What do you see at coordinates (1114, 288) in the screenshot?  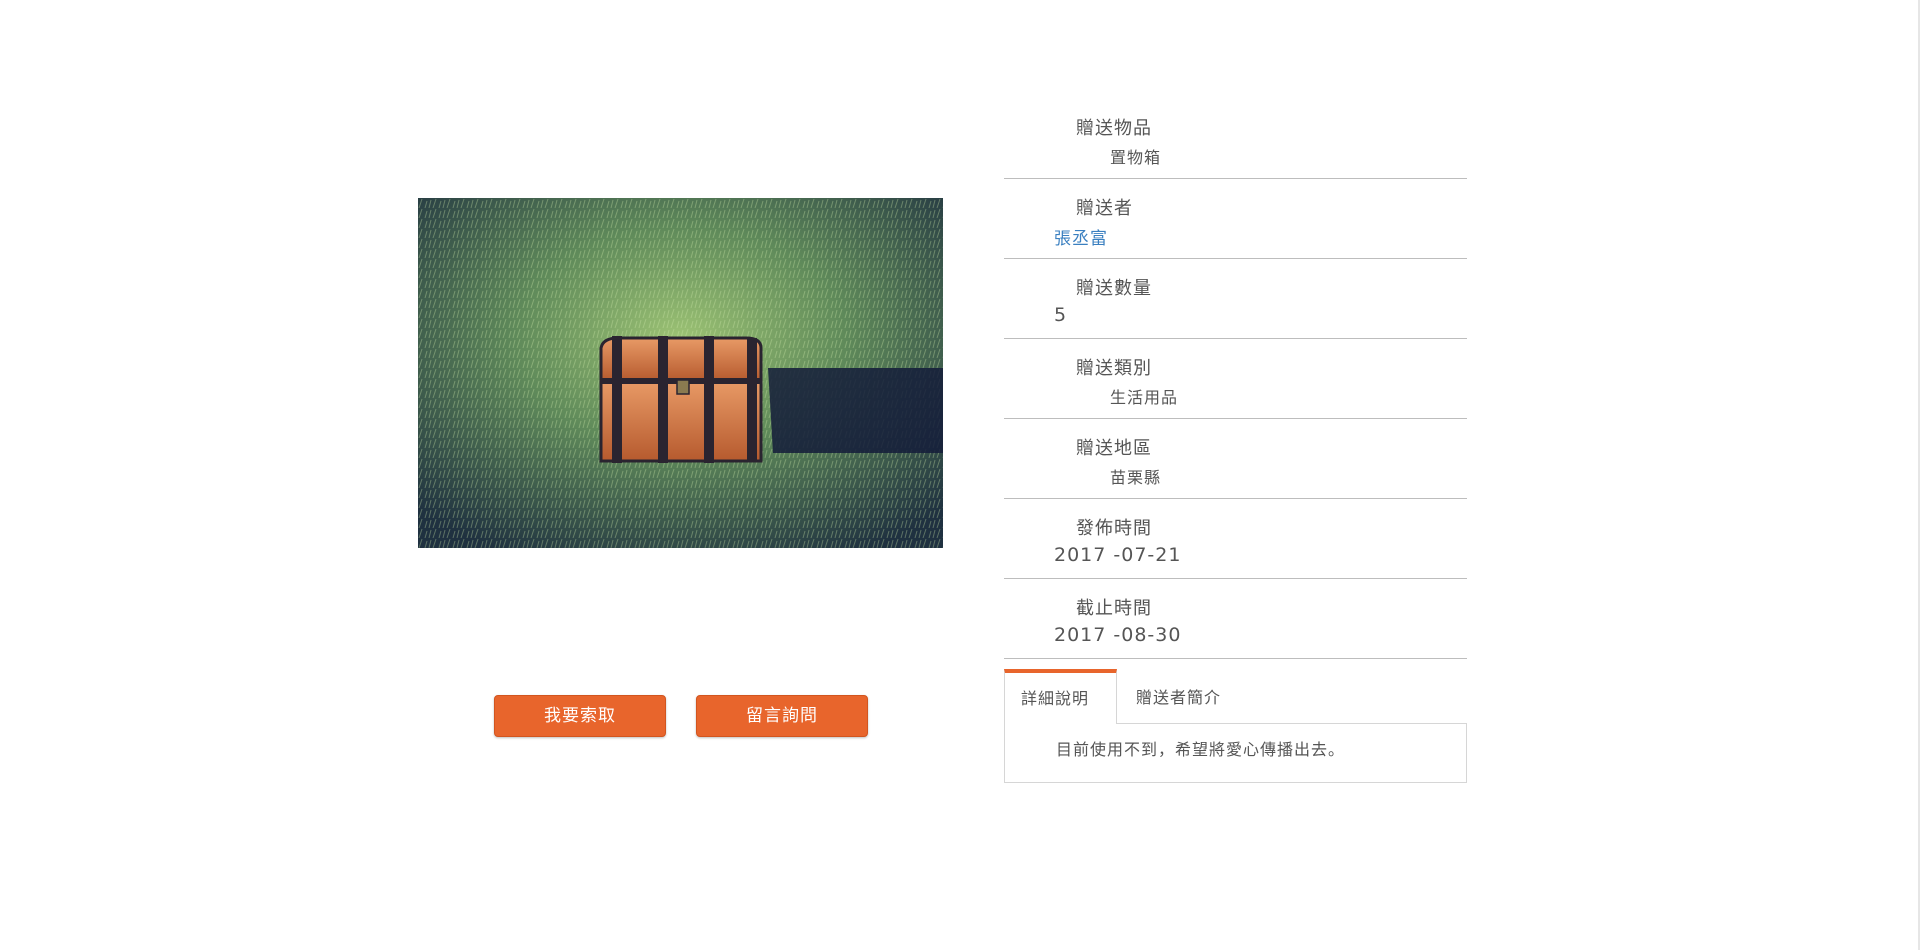 I see `field-quantity-label: 贈送數量` at bounding box center [1114, 288].